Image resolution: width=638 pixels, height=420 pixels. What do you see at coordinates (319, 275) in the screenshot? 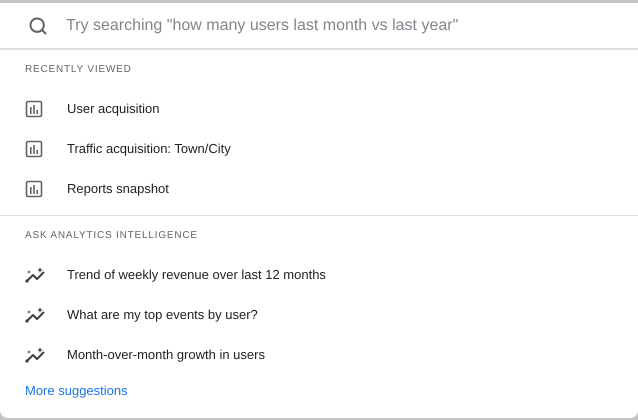
I see `suggestion-item: Trend of weekly revenue over last 12 months` at bounding box center [319, 275].